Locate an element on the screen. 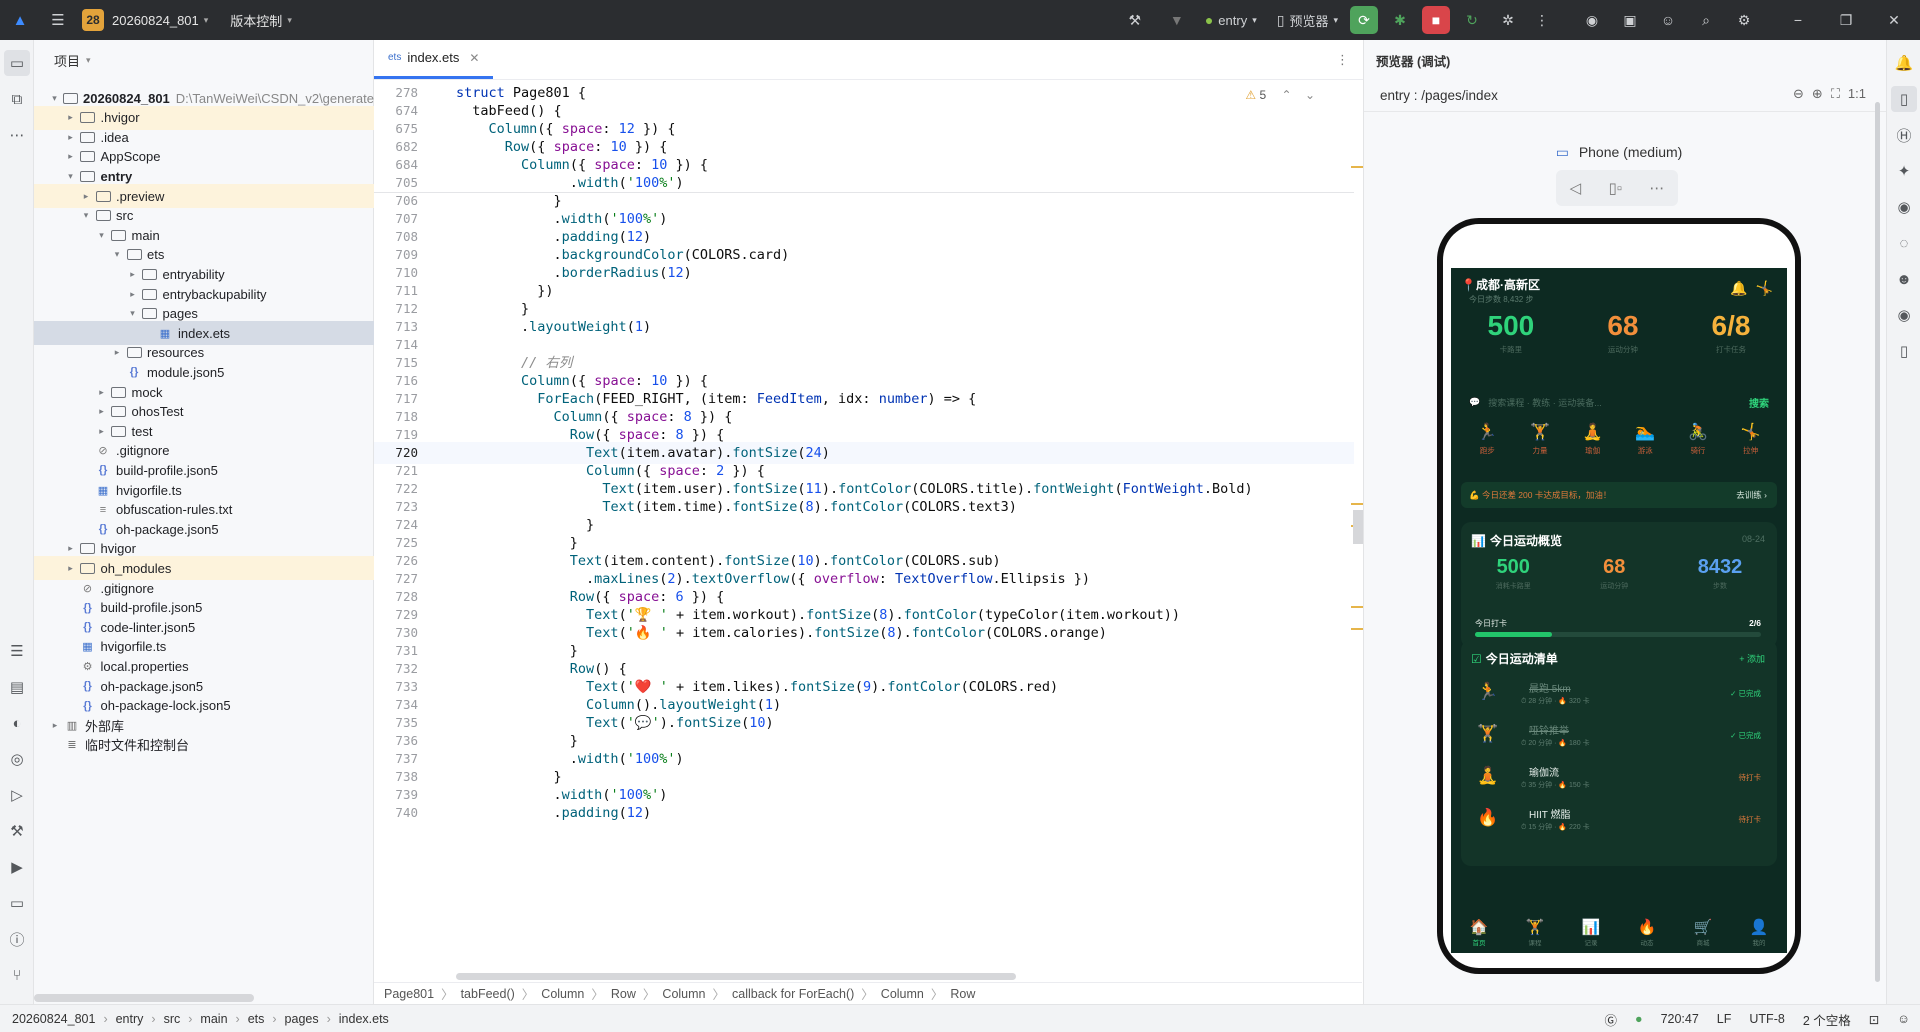 The width and height of the screenshot is (1920, 1032). rotate-icon: ▯▫ is located at coordinates (1615, 188).